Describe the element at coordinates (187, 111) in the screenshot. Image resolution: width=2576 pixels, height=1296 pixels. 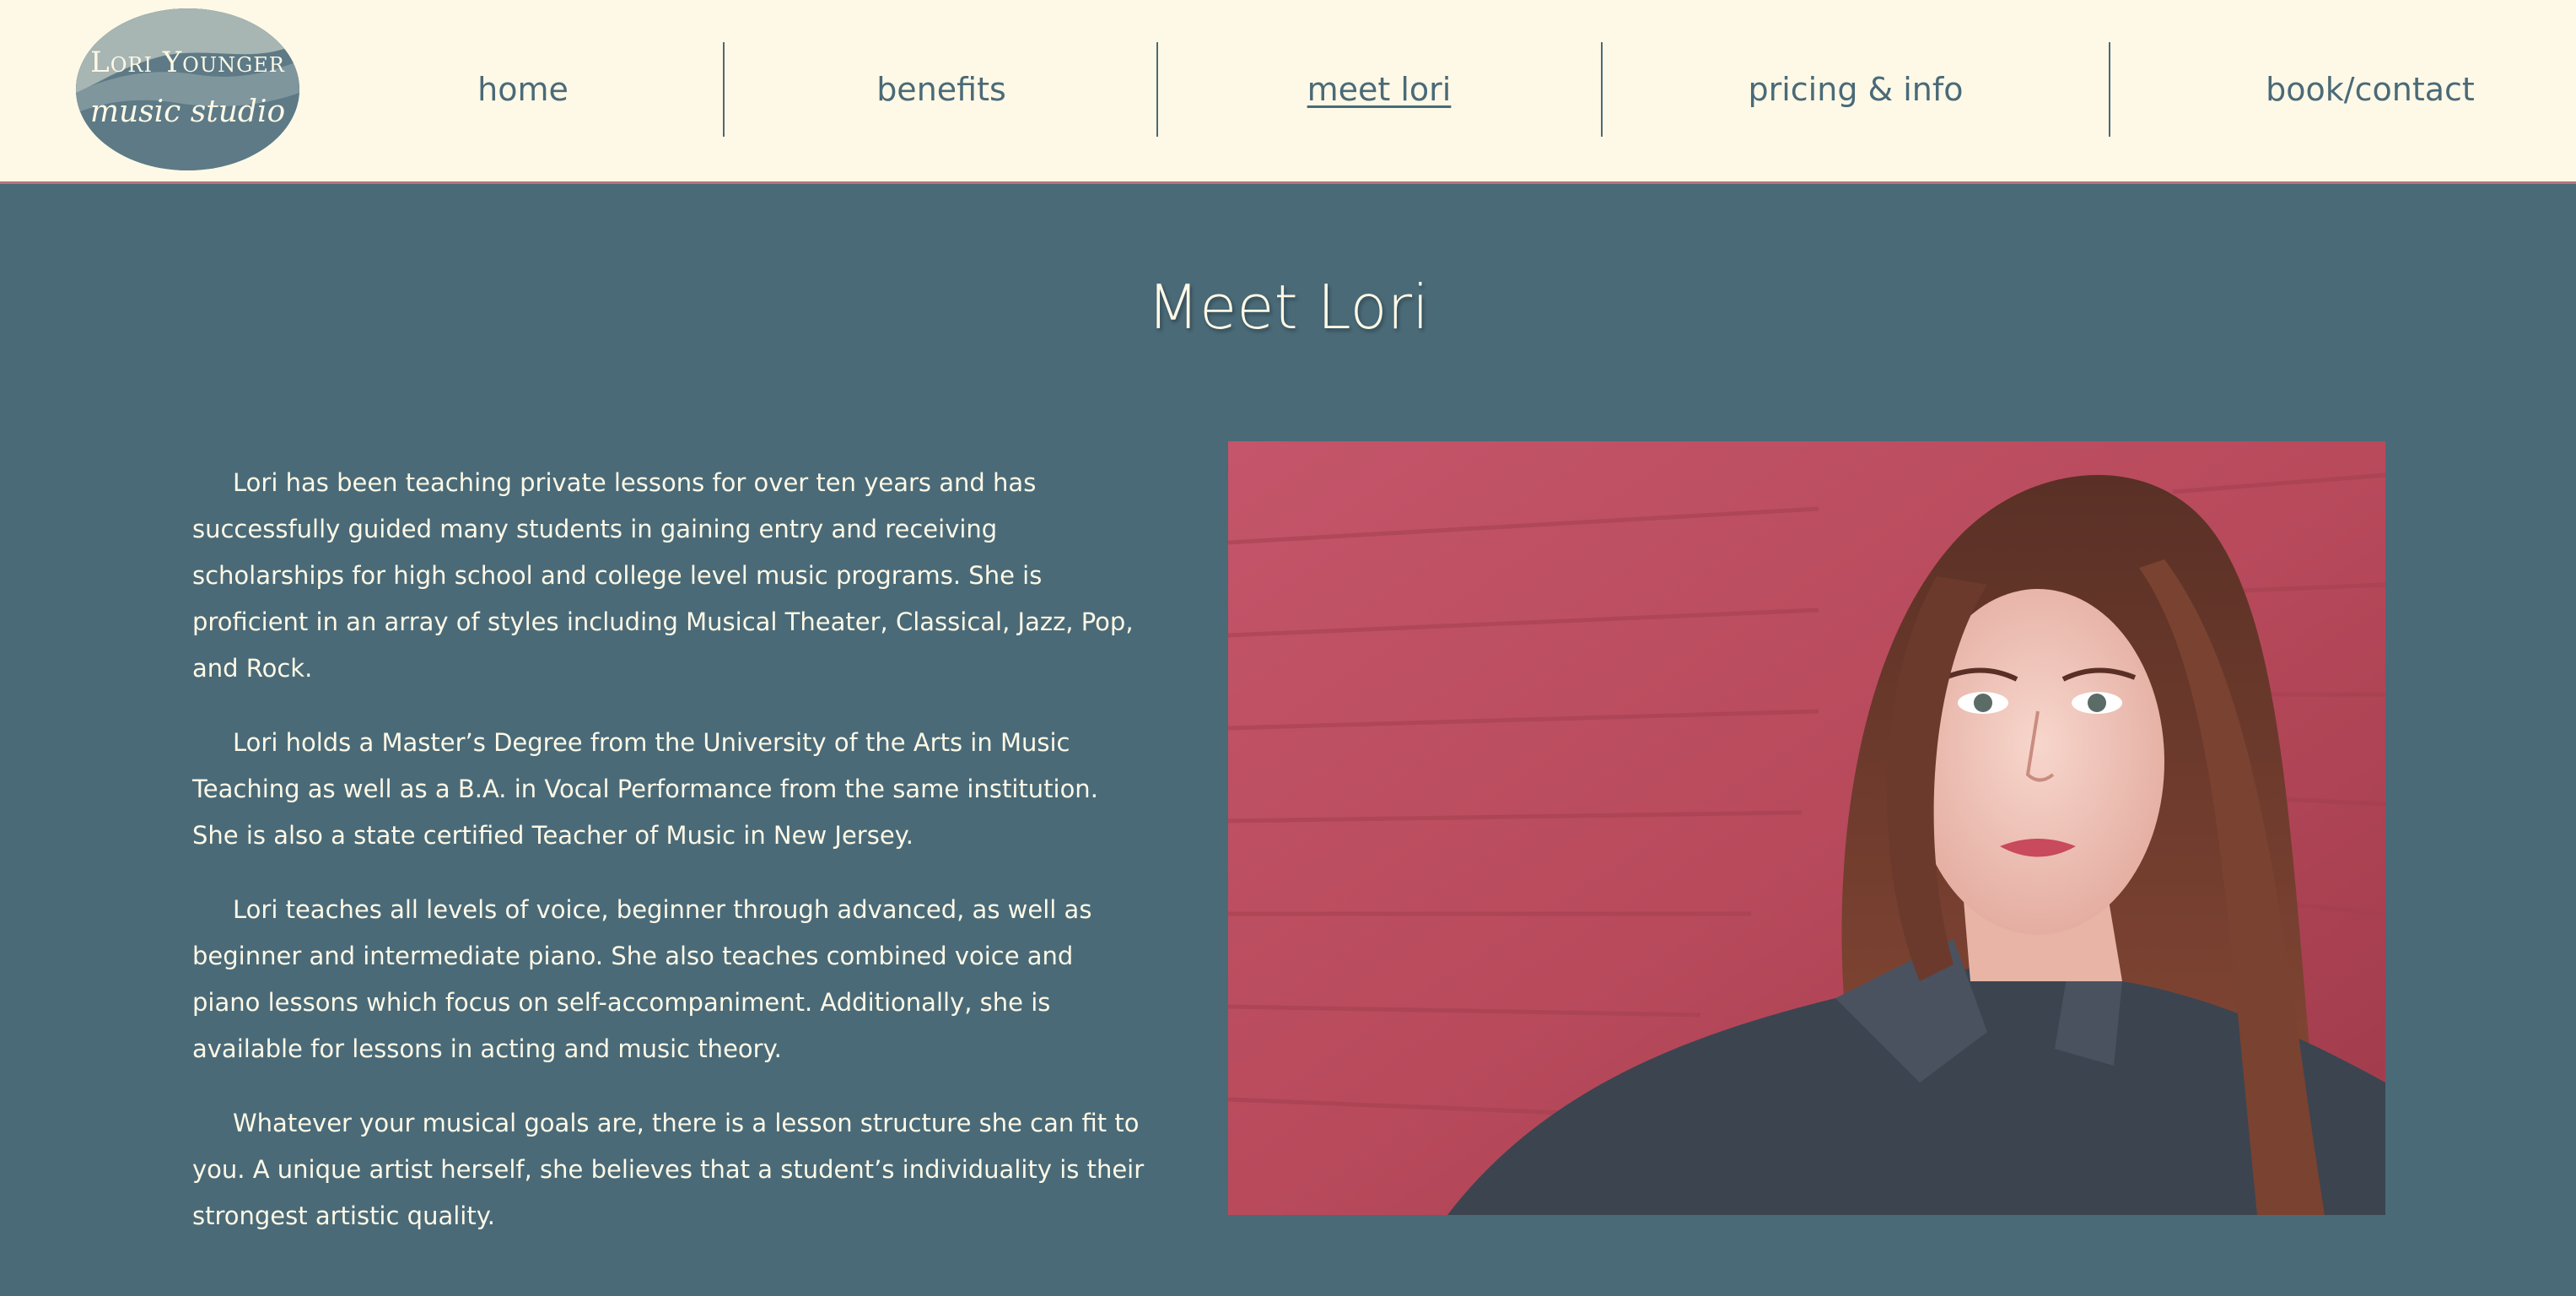
I see `logo-tagline: music studio` at that location.